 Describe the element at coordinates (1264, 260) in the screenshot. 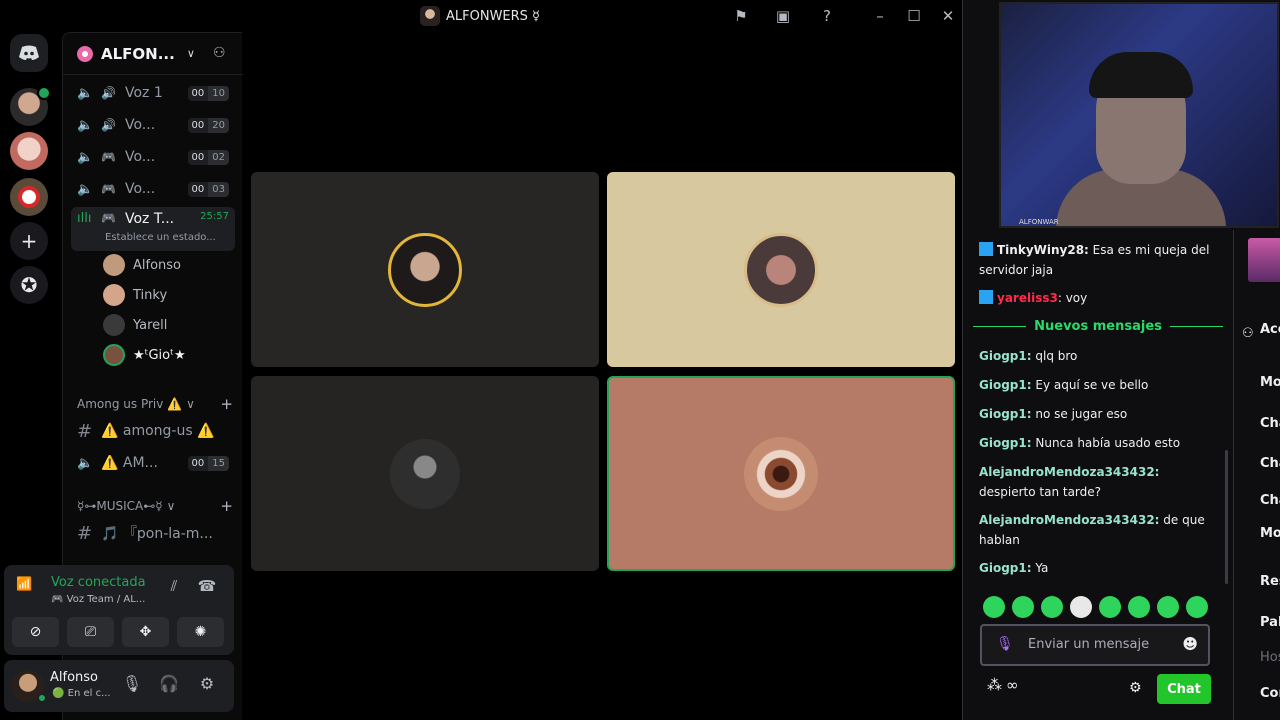

I see `stream-thumbnail` at that location.